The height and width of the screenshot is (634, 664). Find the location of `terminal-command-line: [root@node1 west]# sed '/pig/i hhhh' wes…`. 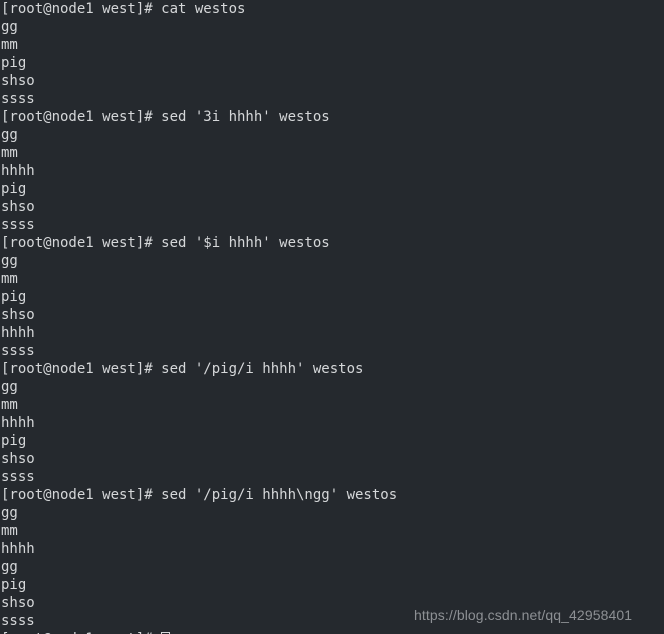

terminal-command-line: [root@node1 west]# sed '/pig/i hhhh' wes… is located at coordinates (182, 369).